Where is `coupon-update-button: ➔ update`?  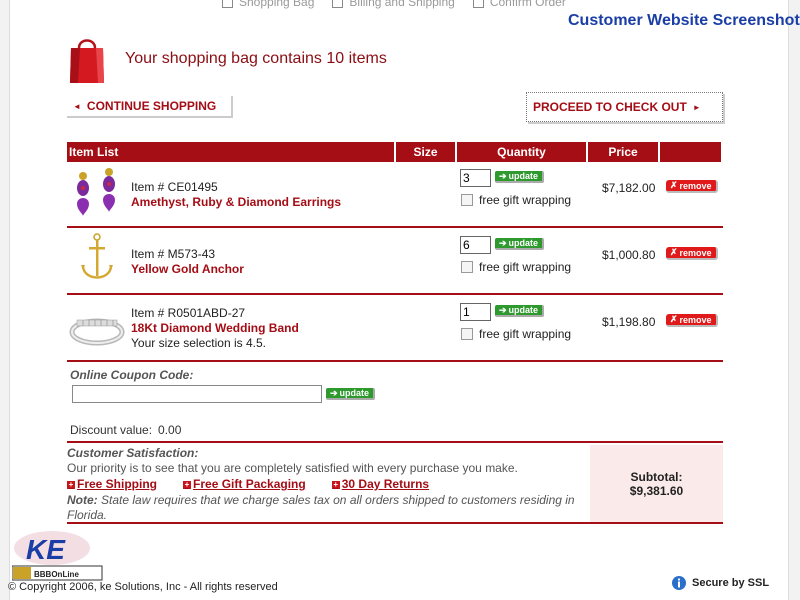
coupon-update-button: ➔ update is located at coordinates (351, 394).